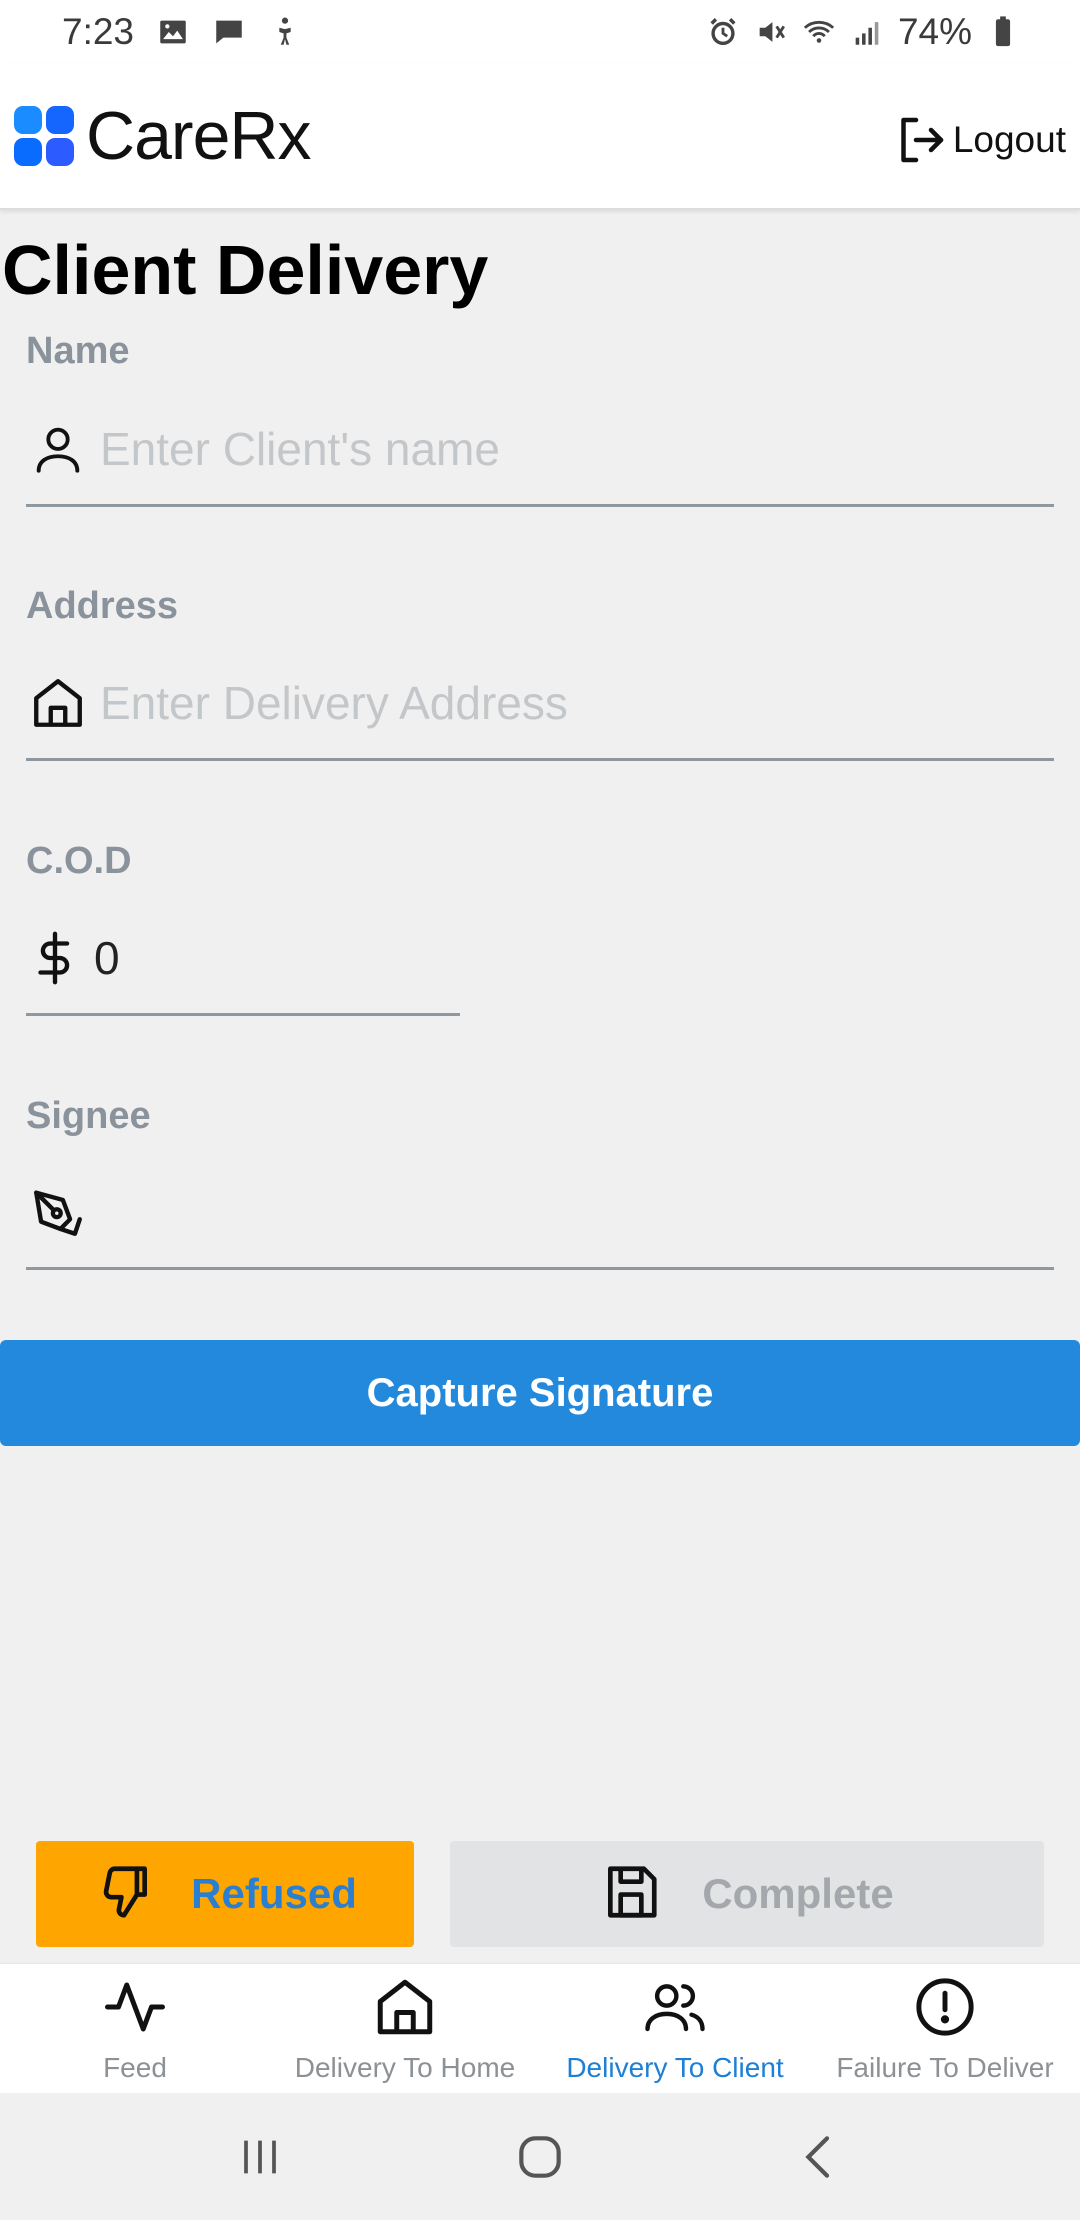 This screenshot has width=1080, height=2220. I want to click on activity-icon, so click(135, 2007).